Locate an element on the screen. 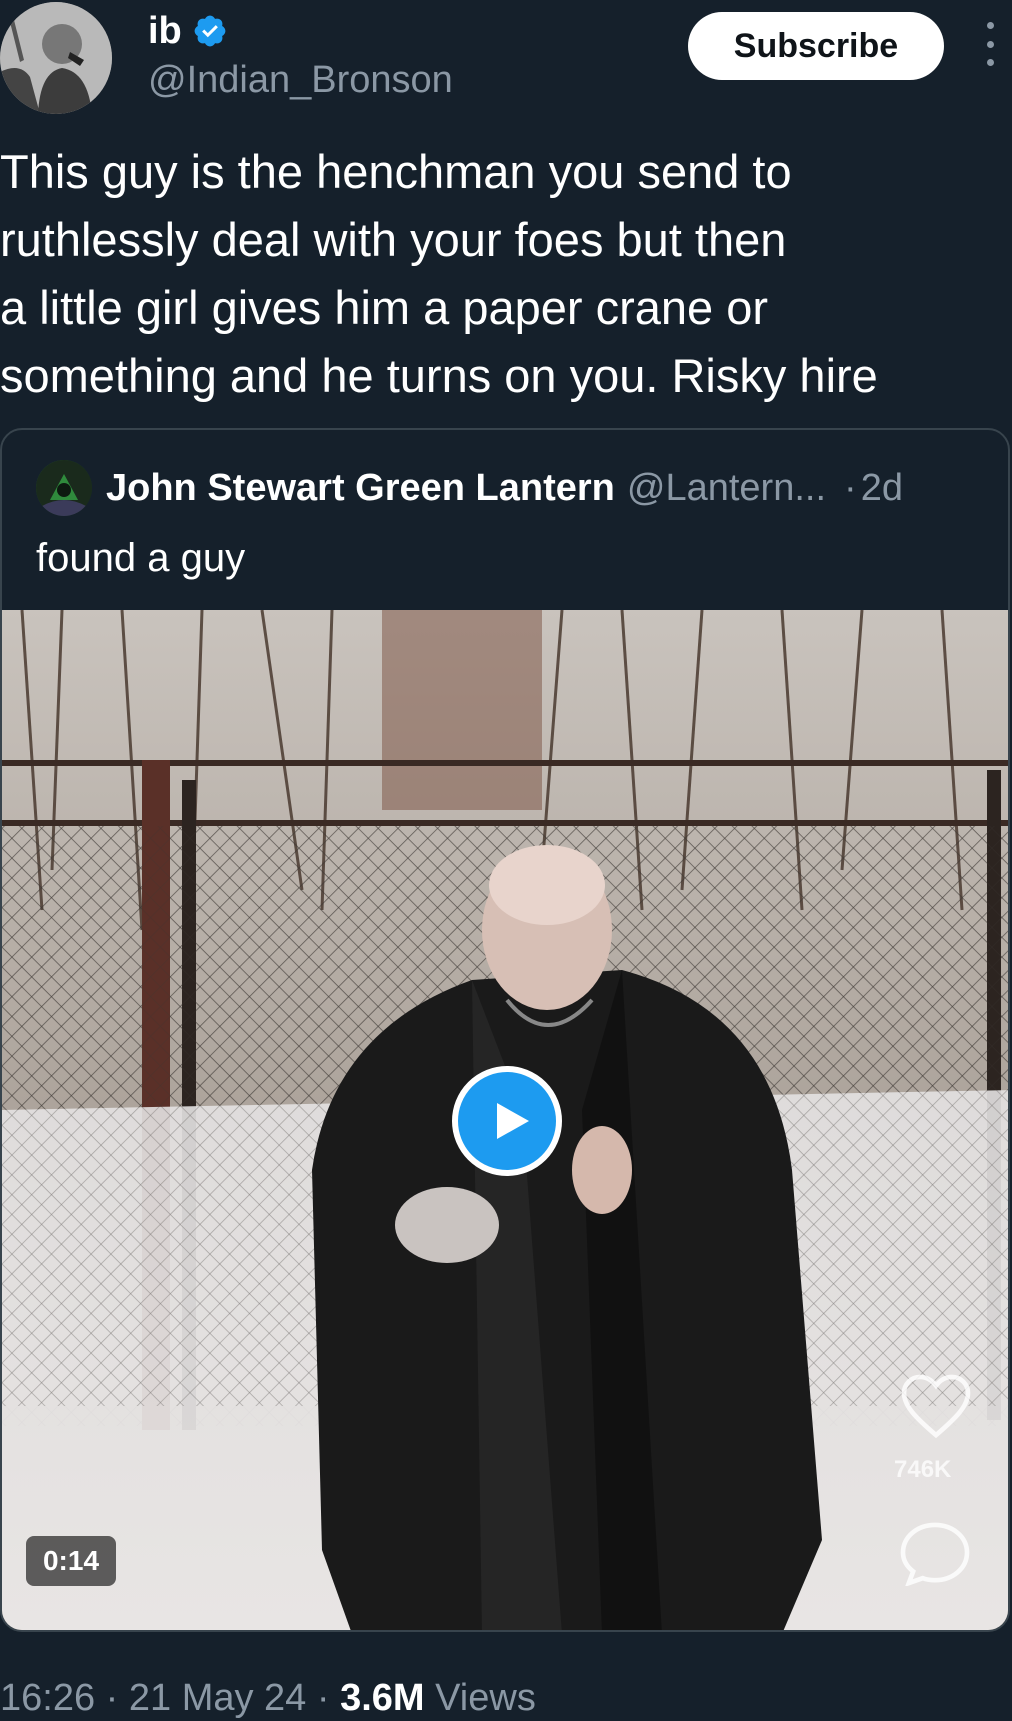 This screenshot has width=1012, height=1721. quoted-tweet-text: found a guy is located at coordinates (141, 558).